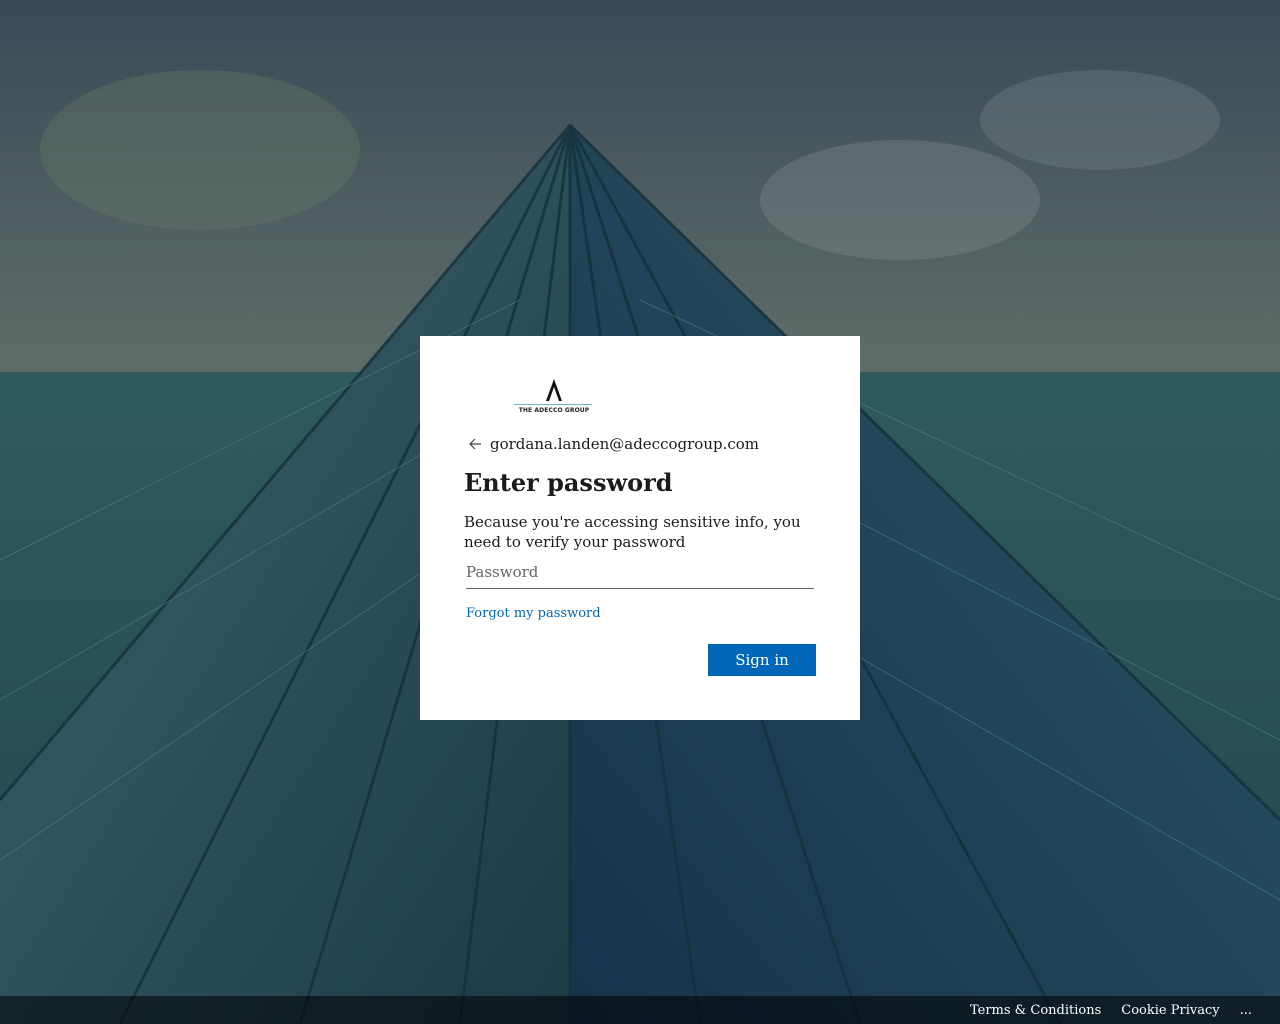 This screenshot has height=1024, width=1280. I want to click on password-input, so click(640, 572).